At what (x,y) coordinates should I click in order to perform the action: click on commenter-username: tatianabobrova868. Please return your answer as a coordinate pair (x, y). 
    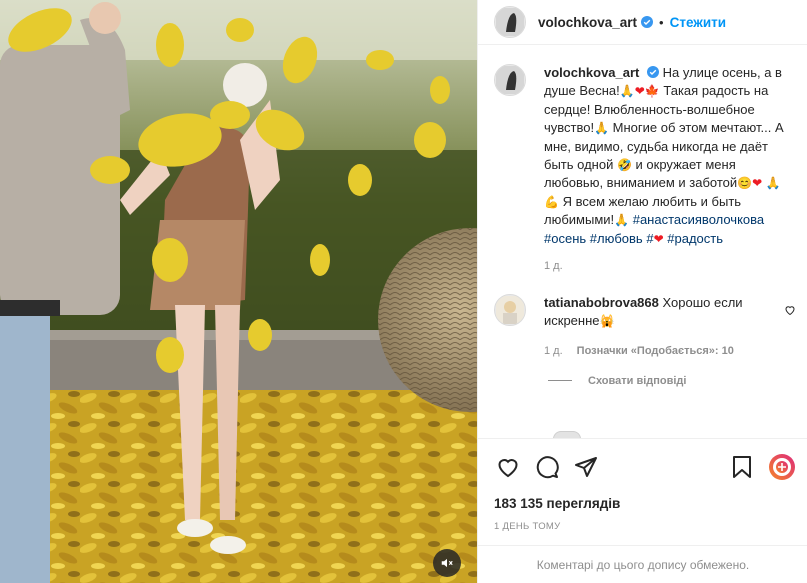
    Looking at the image, I should click on (601, 302).